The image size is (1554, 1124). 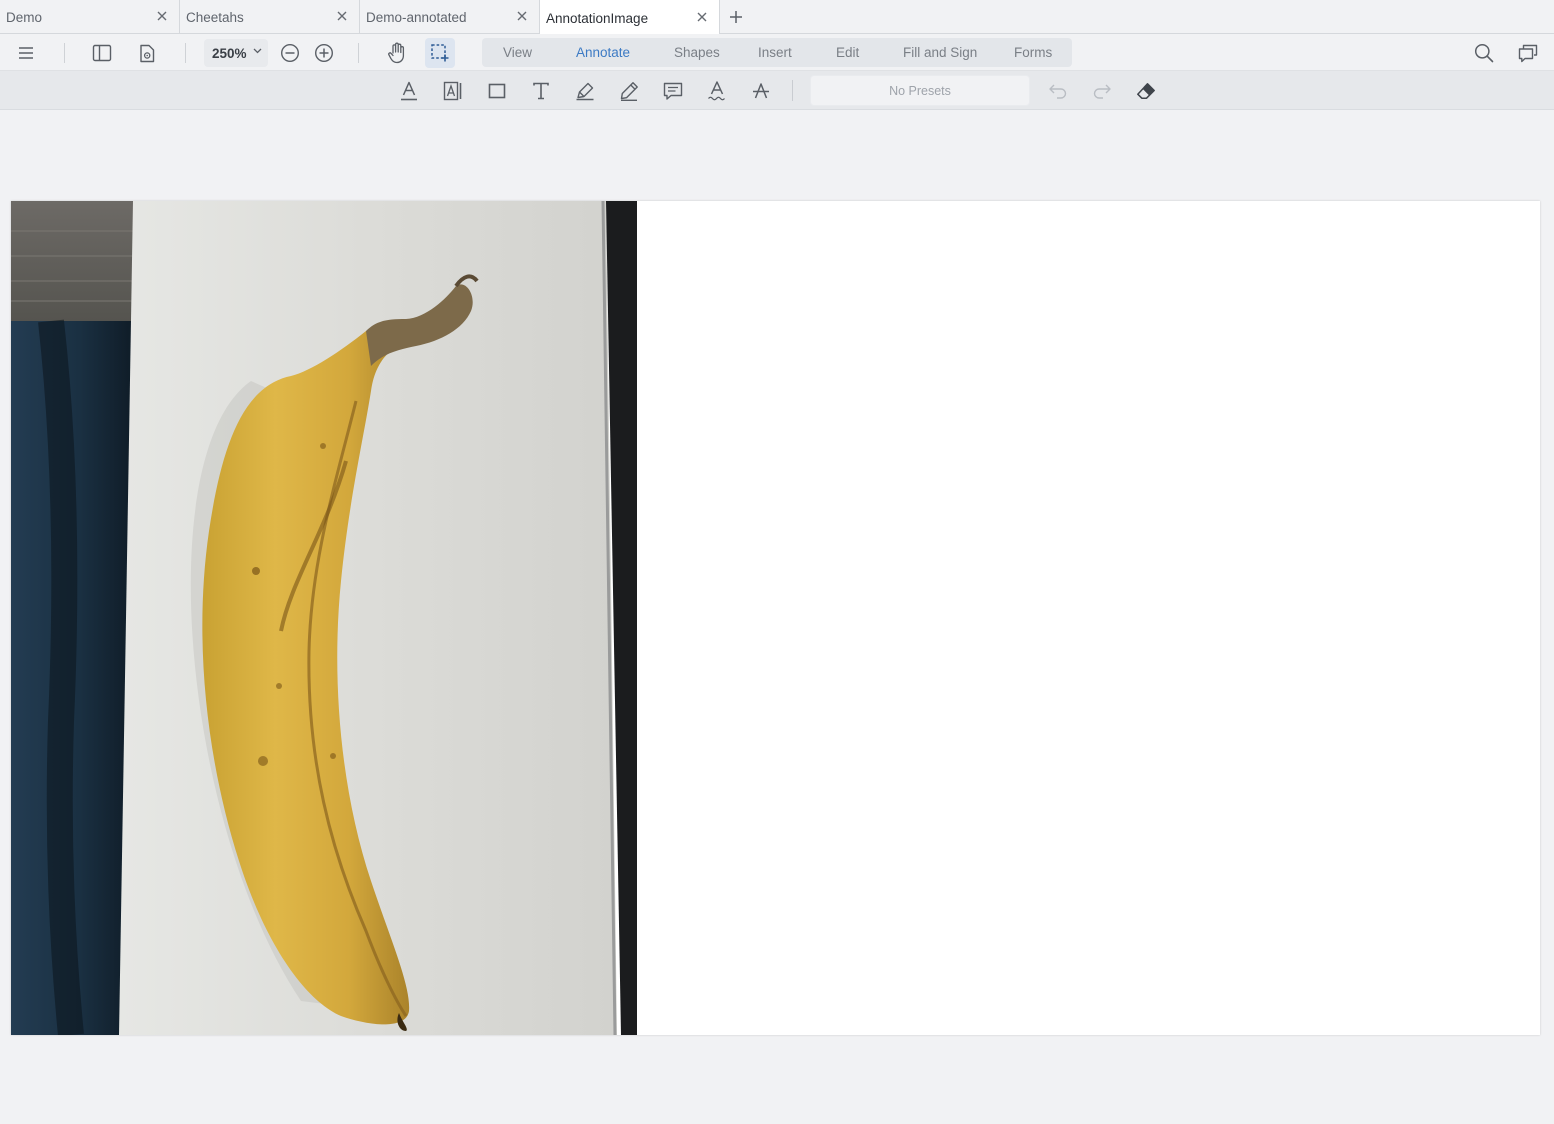 I want to click on strikeout-text-icon, so click(x=761, y=91).